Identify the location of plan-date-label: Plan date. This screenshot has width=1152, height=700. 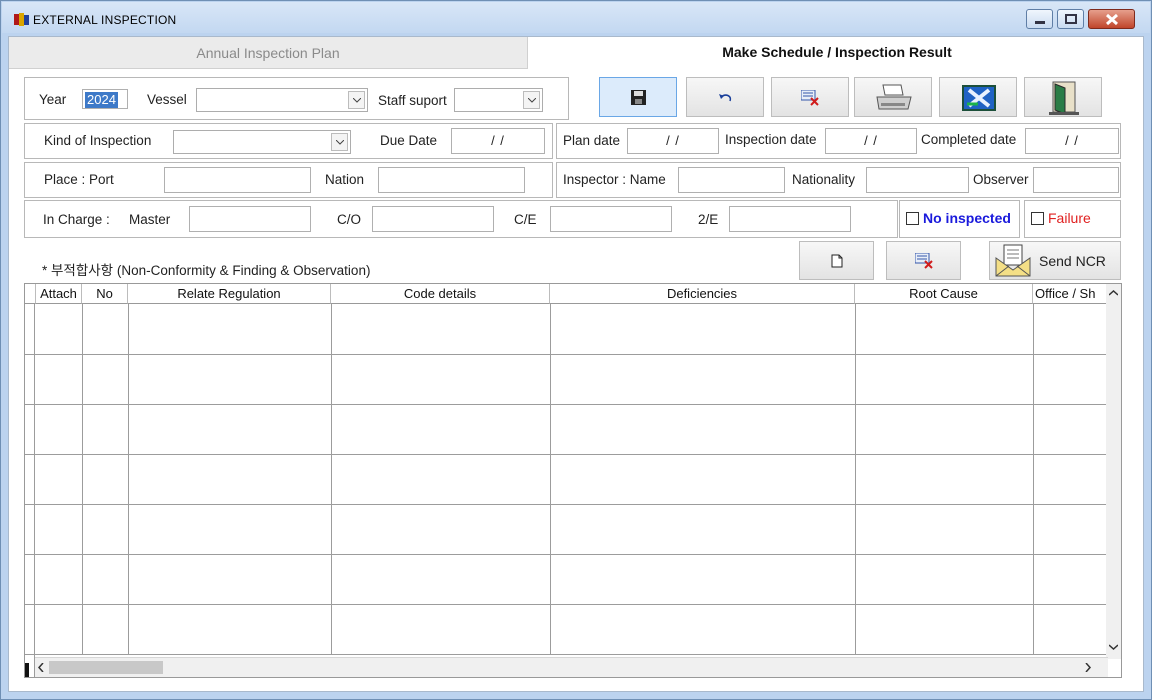
(592, 140).